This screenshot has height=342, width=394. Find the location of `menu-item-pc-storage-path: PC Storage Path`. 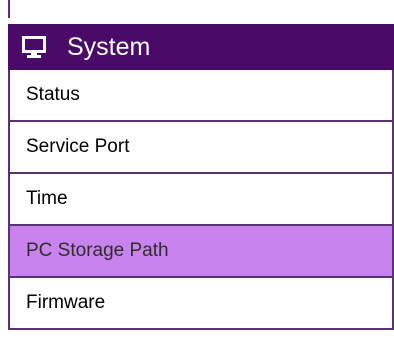

menu-item-pc-storage-path: PC Storage Path is located at coordinates (201, 252).